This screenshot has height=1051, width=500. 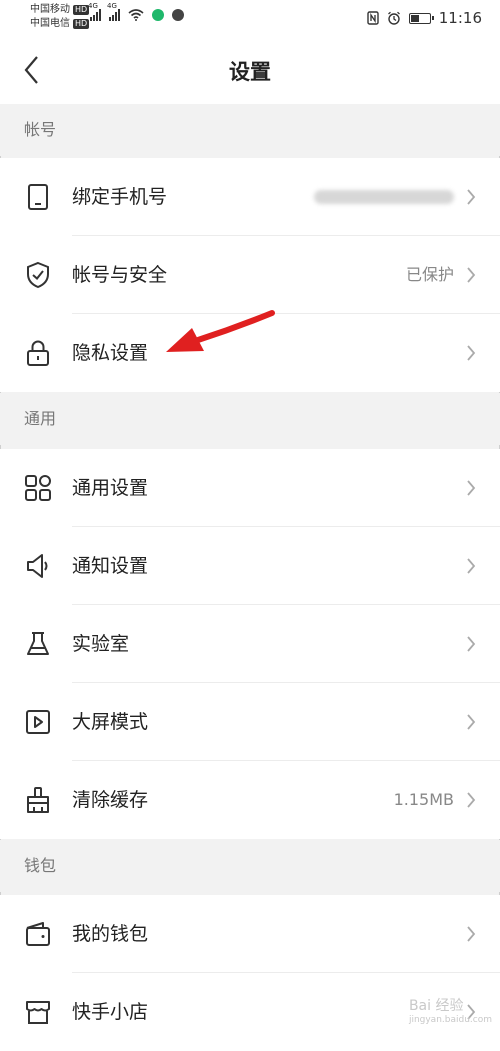 What do you see at coordinates (450, 1020) in the screenshot?
I see `watermark-subtext: jingyan.baidu.com` at bounding box center [450, 1020].